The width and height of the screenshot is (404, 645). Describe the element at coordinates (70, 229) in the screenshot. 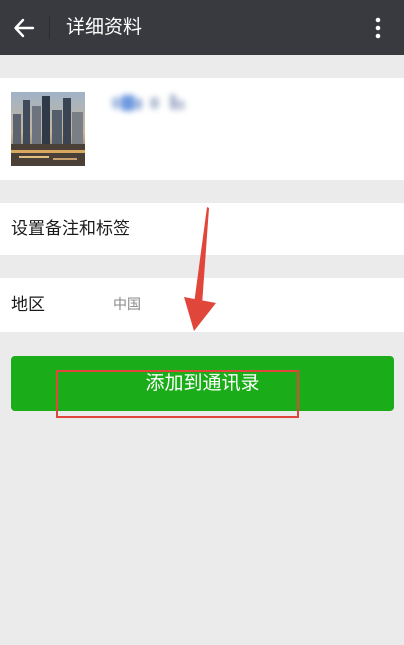

I see `remark-label: 设置备注和标签` at that location.